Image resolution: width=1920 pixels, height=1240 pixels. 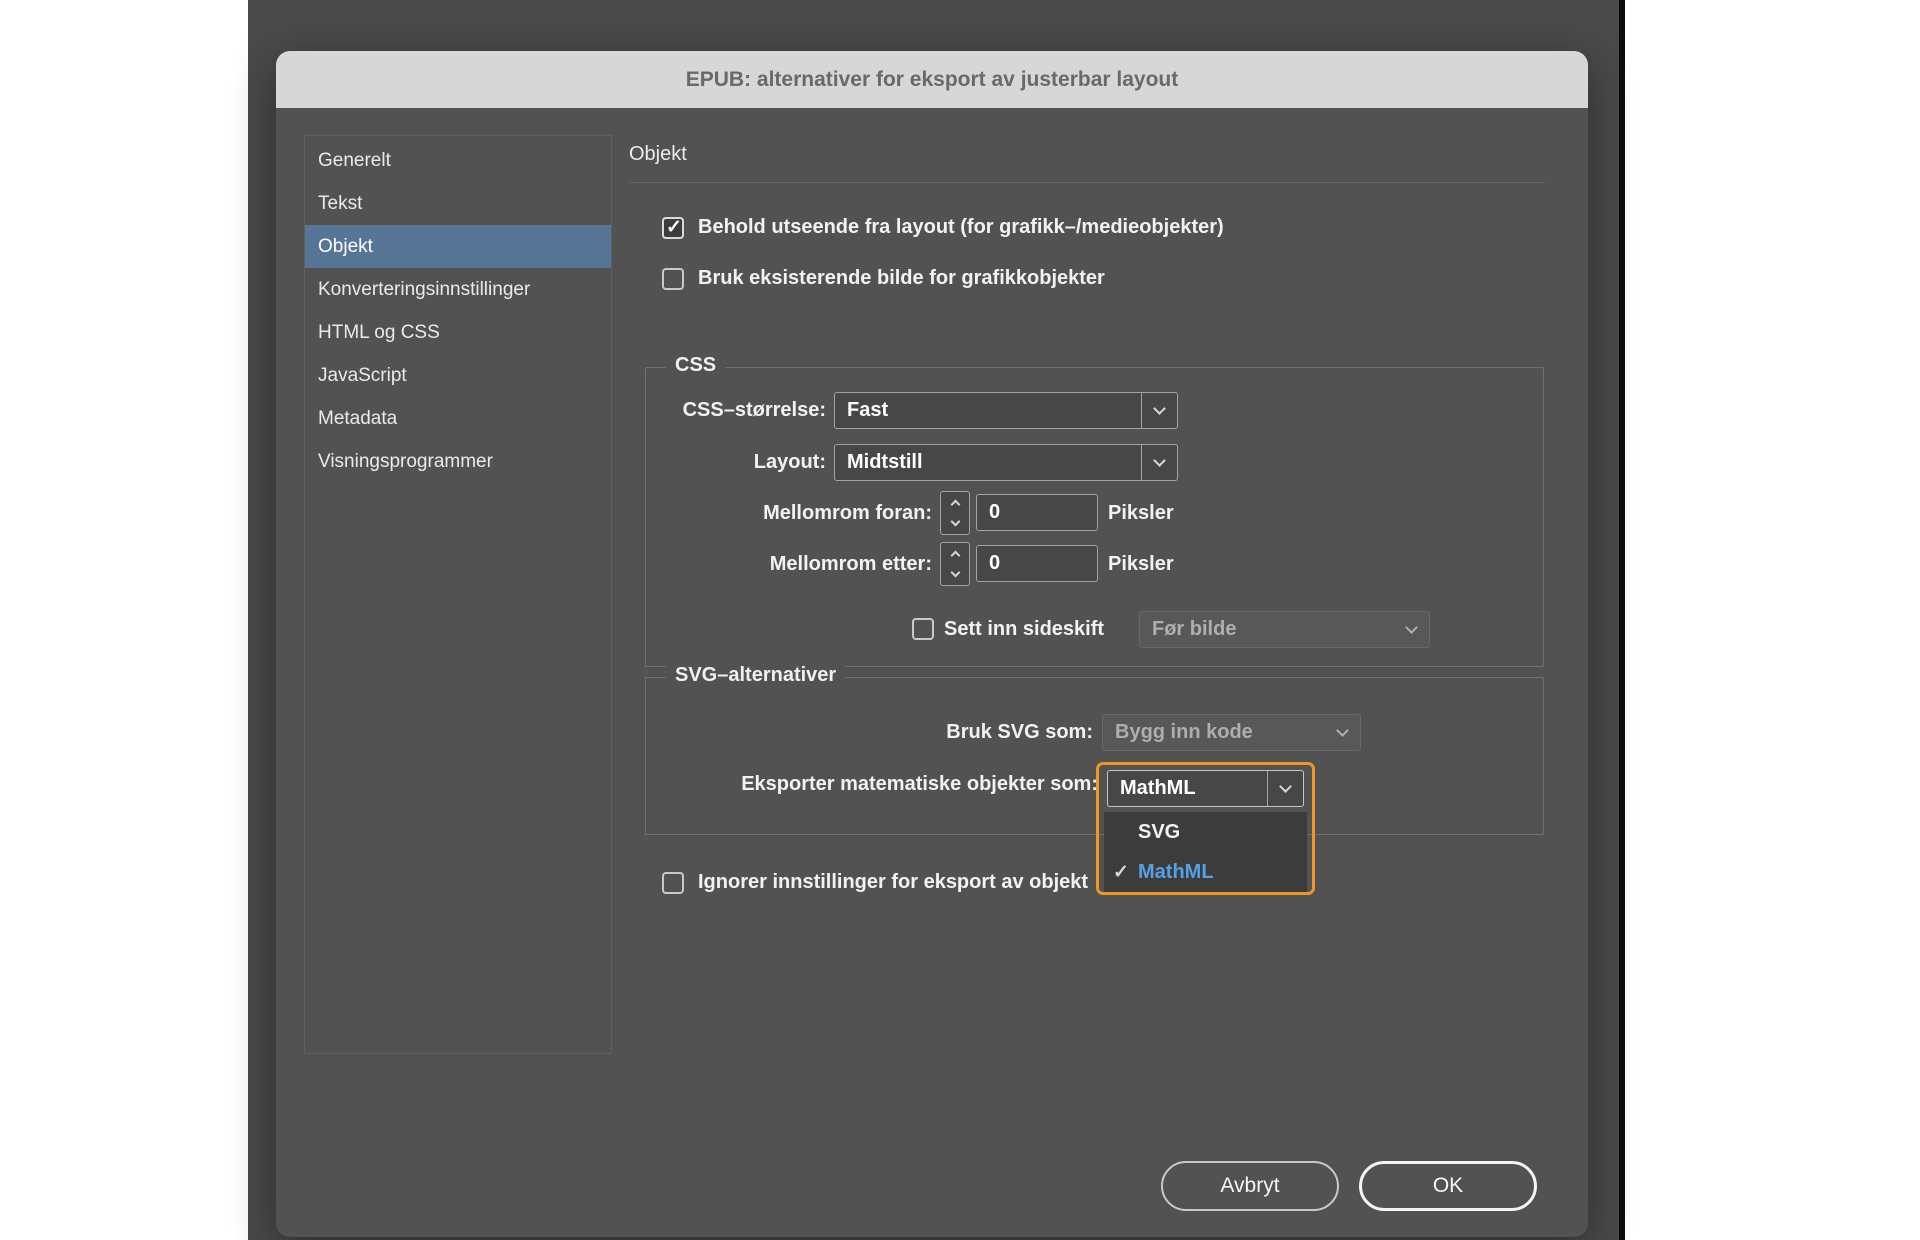 What do you see at coordinates (458, 203) in the screenshot?
I see `sidebar-item-tekst: Tekst` at bounding box center [458, 203].